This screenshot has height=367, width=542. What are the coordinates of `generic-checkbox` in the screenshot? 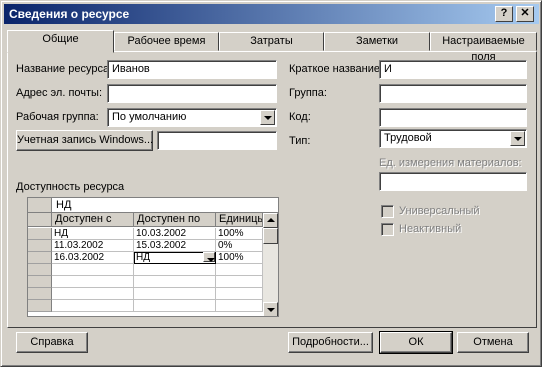 It's located at (387, 211).